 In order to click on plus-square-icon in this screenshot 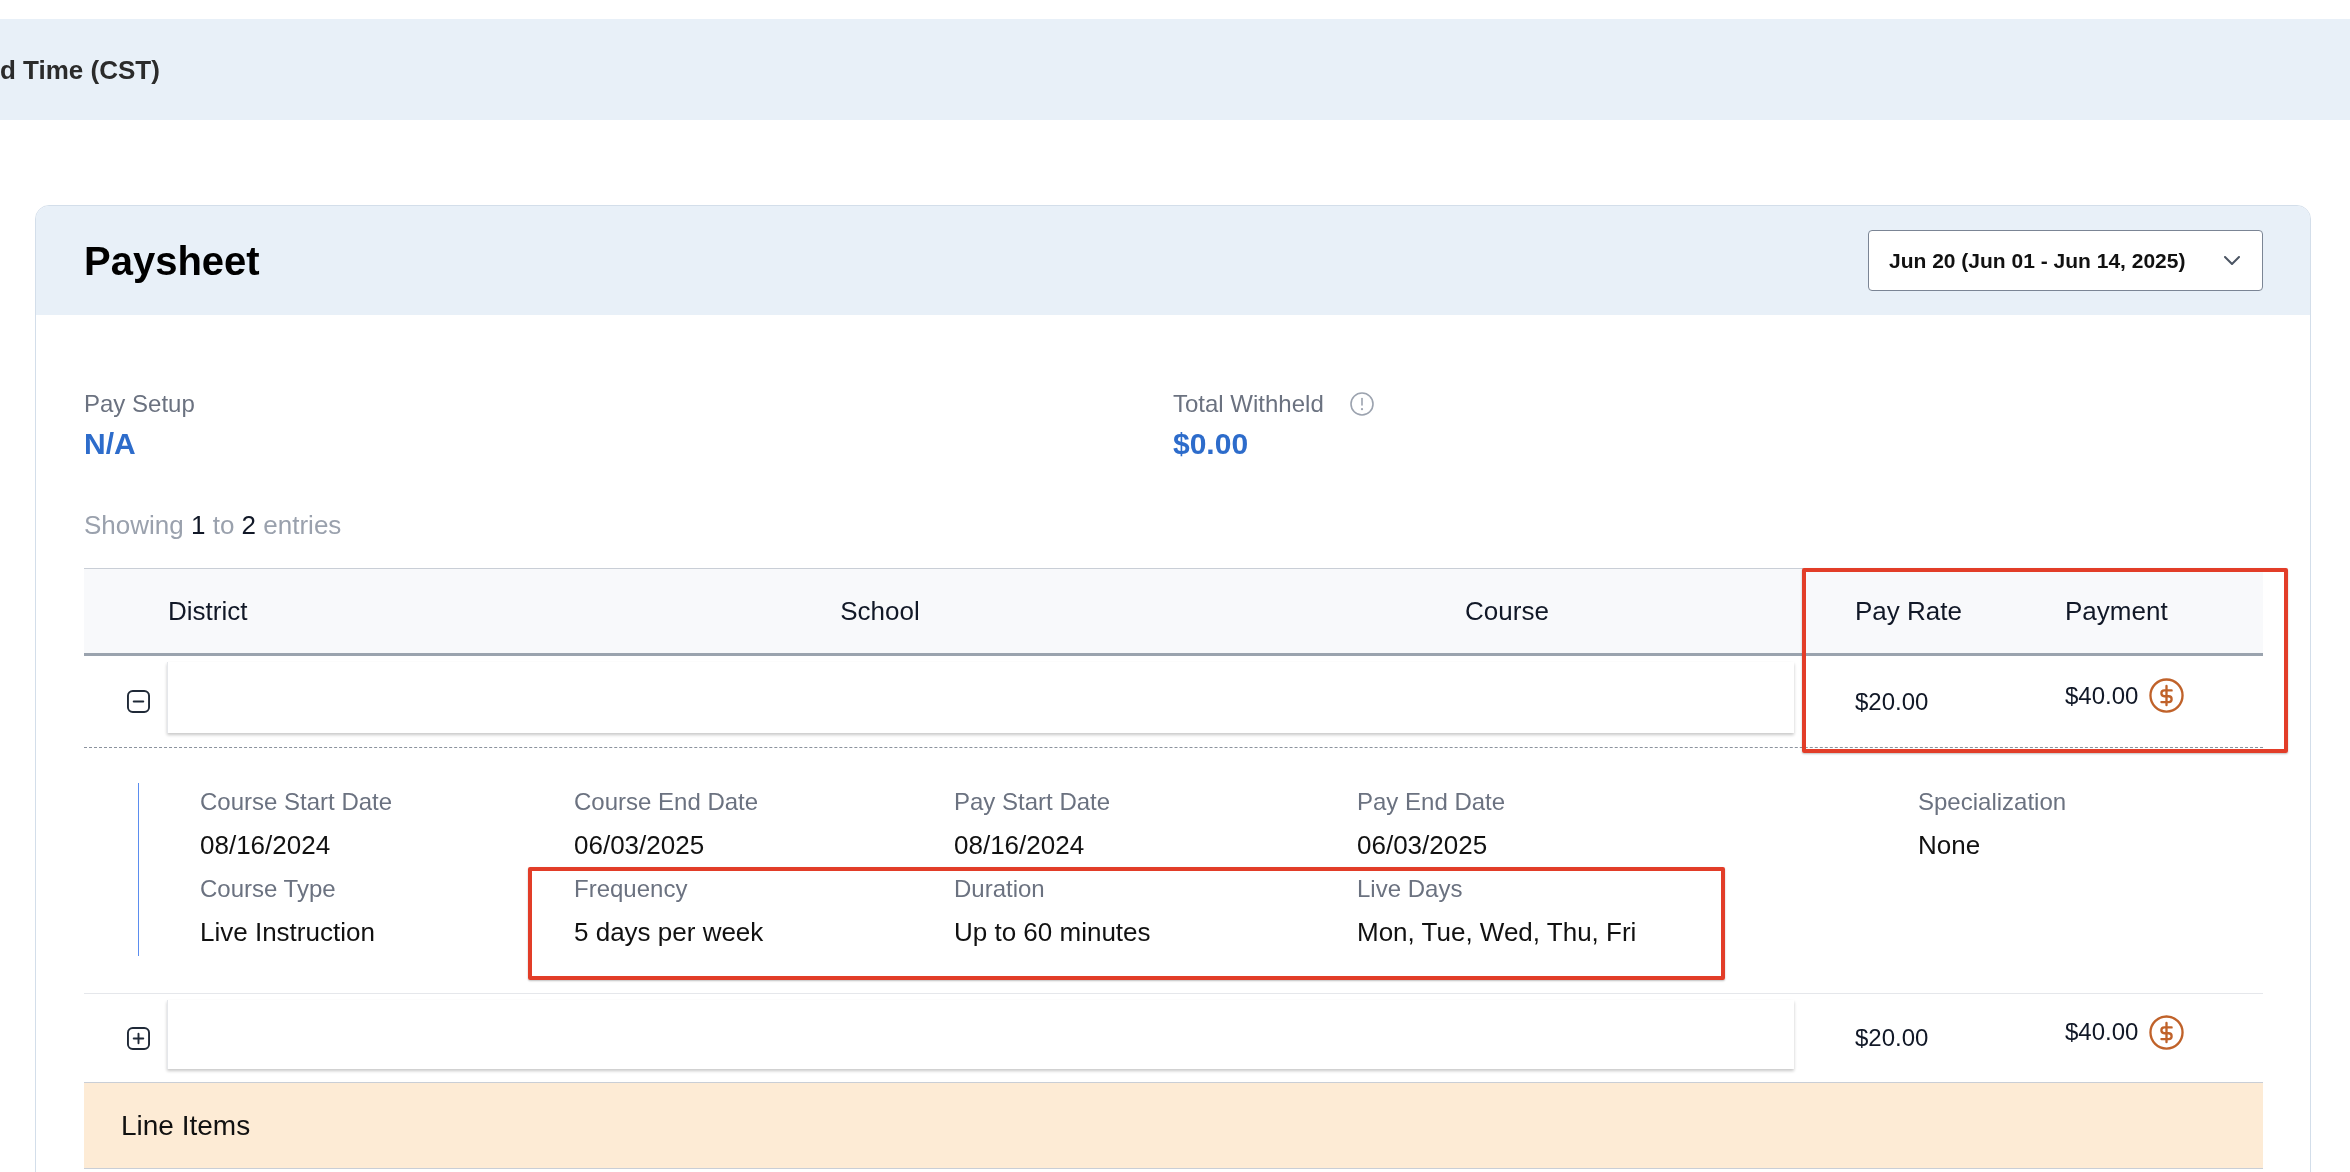, I will do `click(138, 1038)`.